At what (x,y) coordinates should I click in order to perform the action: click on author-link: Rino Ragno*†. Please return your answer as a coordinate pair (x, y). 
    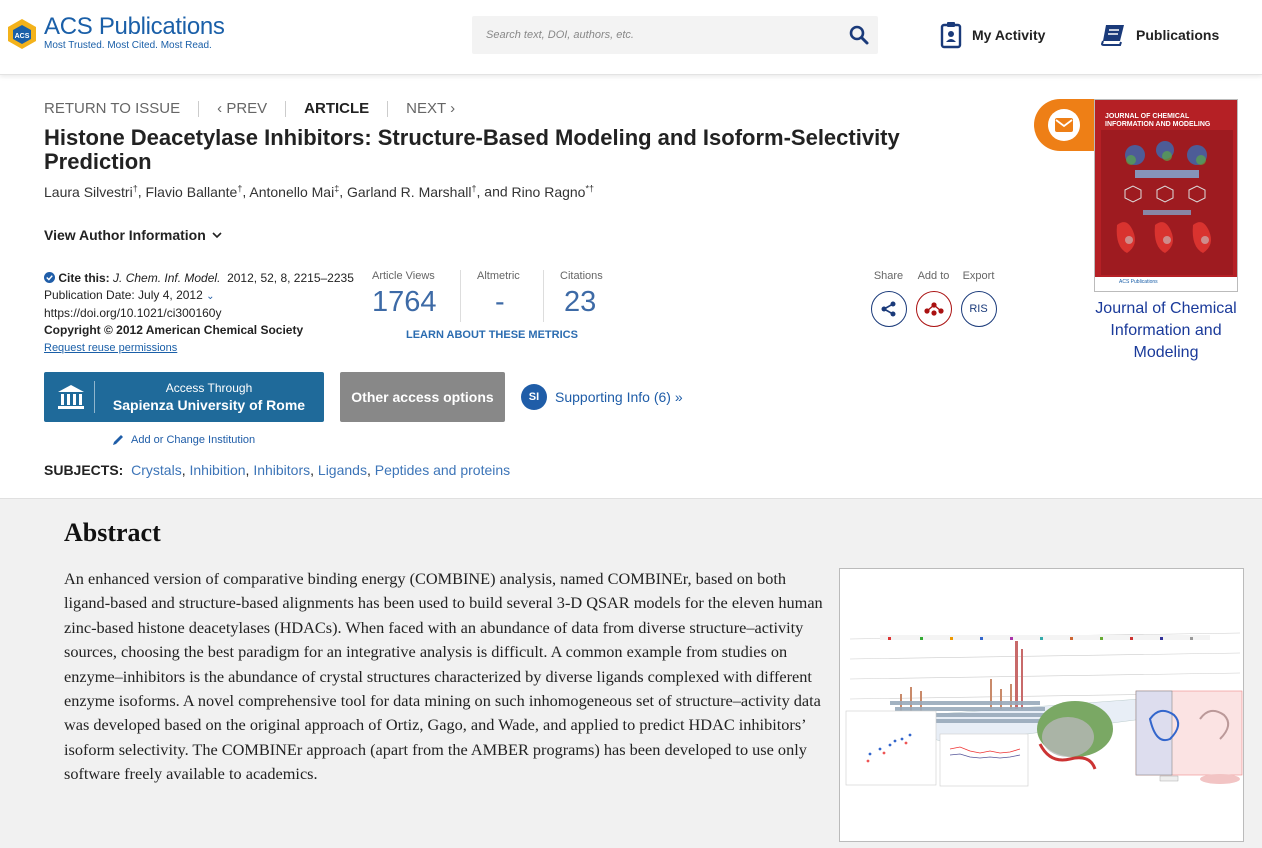
    Looking at the image, I should click on (553, 191).